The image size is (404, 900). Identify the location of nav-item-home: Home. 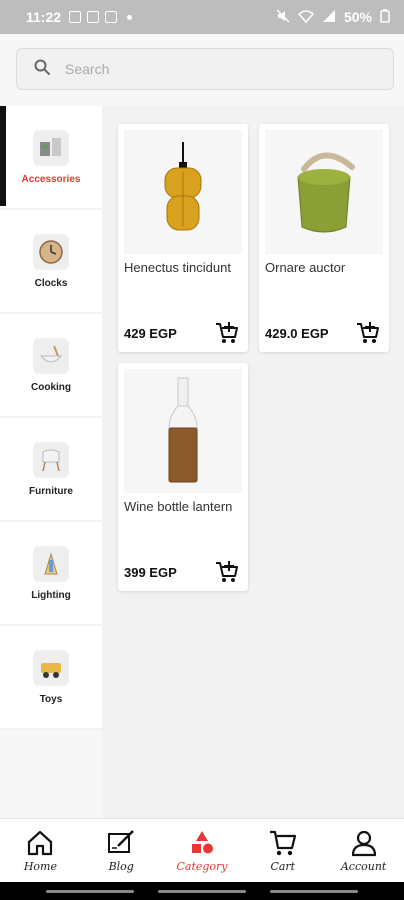
(40, 850).